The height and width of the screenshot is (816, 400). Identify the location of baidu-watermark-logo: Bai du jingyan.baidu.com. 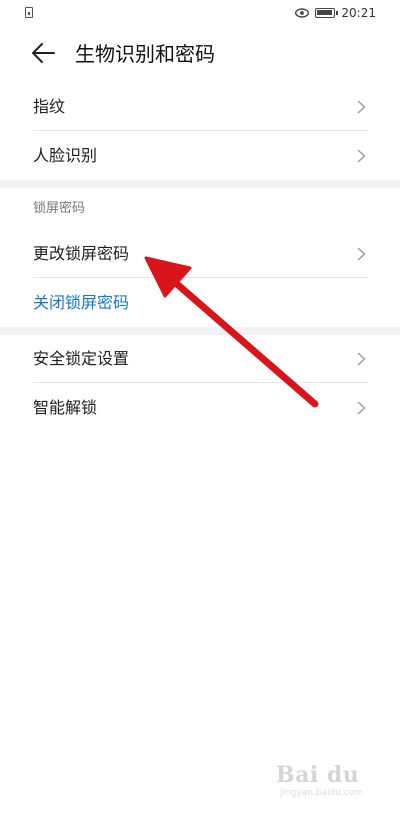
(322, 782).